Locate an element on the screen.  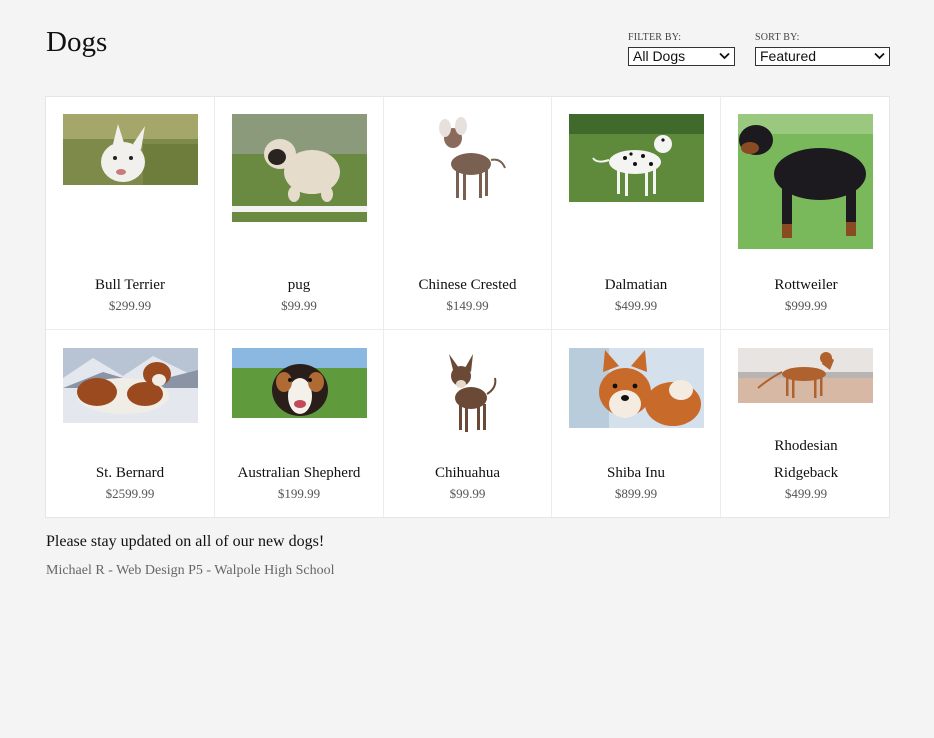
sort-select-value: Featured is located at coordinates (788, 56).